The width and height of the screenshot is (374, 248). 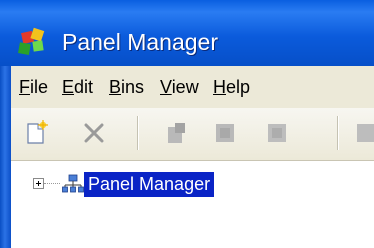 What do you see at coordinates (73, 183) in the screenshot?
I see `network-icon` at bounding box center [73, 183].